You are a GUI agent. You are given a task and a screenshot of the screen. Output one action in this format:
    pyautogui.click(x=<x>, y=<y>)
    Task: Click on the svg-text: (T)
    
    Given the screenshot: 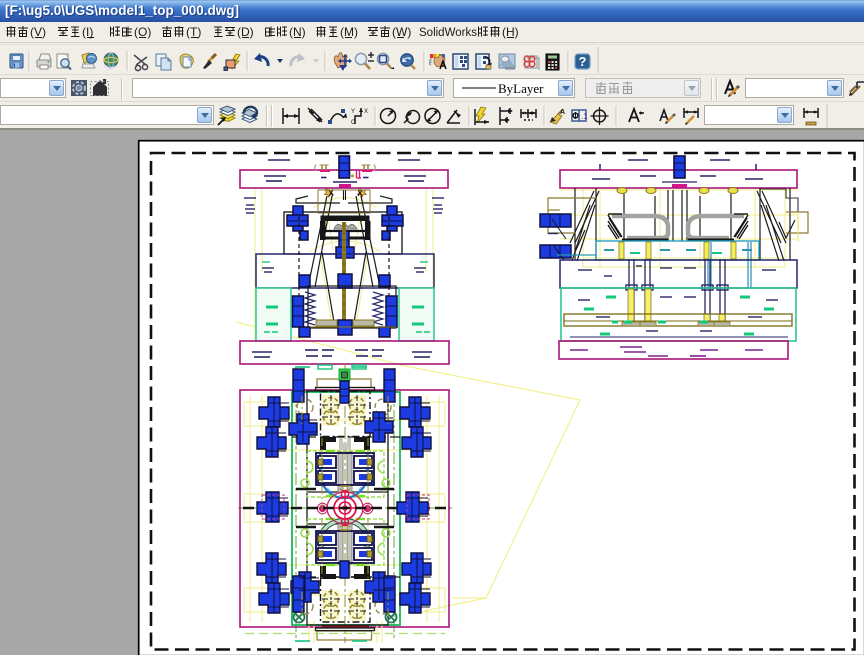 What is the action you would take?
    pyautogui.click(x=193, y=32)
    